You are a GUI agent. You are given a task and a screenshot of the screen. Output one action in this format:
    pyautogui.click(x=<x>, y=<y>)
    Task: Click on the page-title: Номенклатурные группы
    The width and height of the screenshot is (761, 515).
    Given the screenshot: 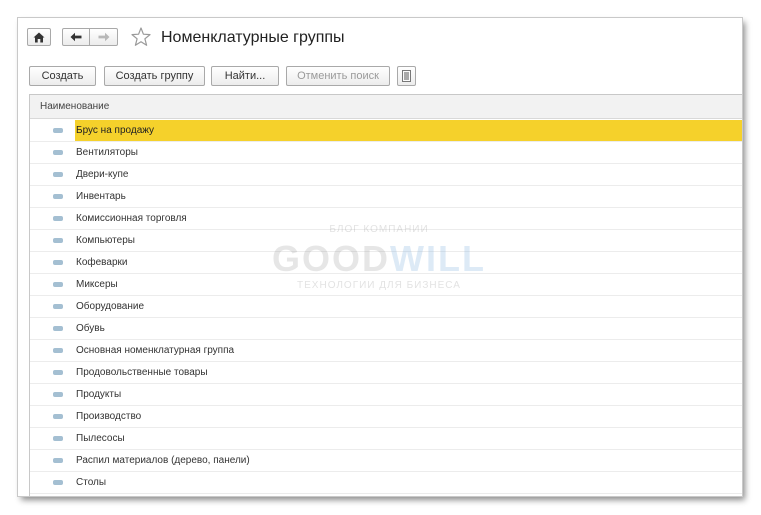 What is the action you would take?
    pyautogui.click(x=253, y=37)
    